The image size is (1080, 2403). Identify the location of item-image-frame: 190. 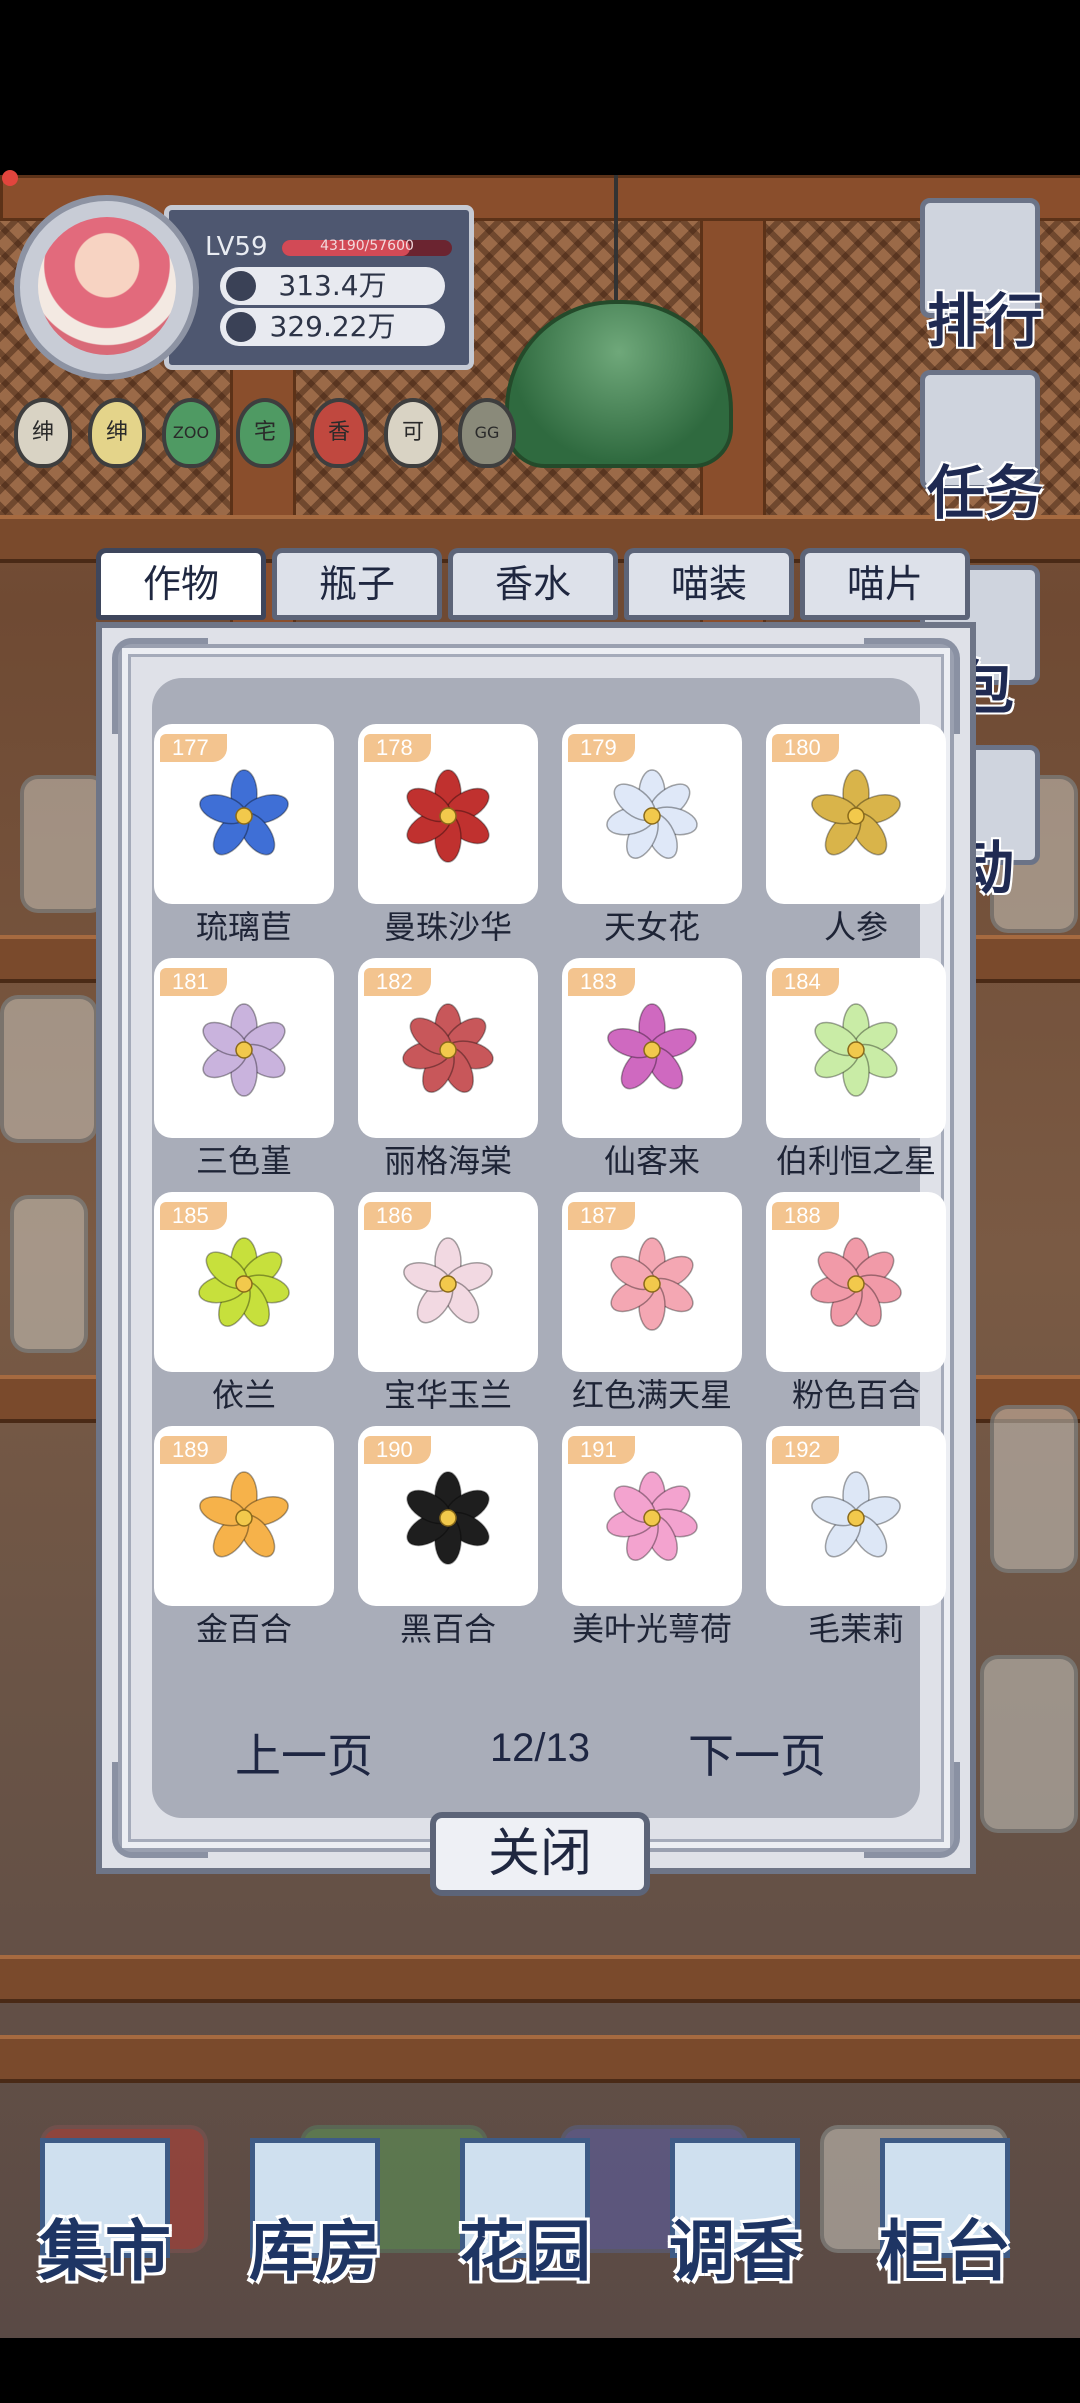
(448, 1516).